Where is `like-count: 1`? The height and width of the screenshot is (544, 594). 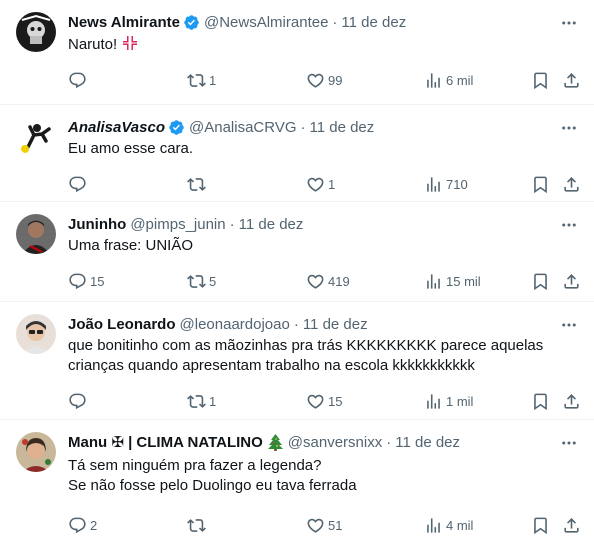 like-count: 1 is located at coordinates (332, 184).